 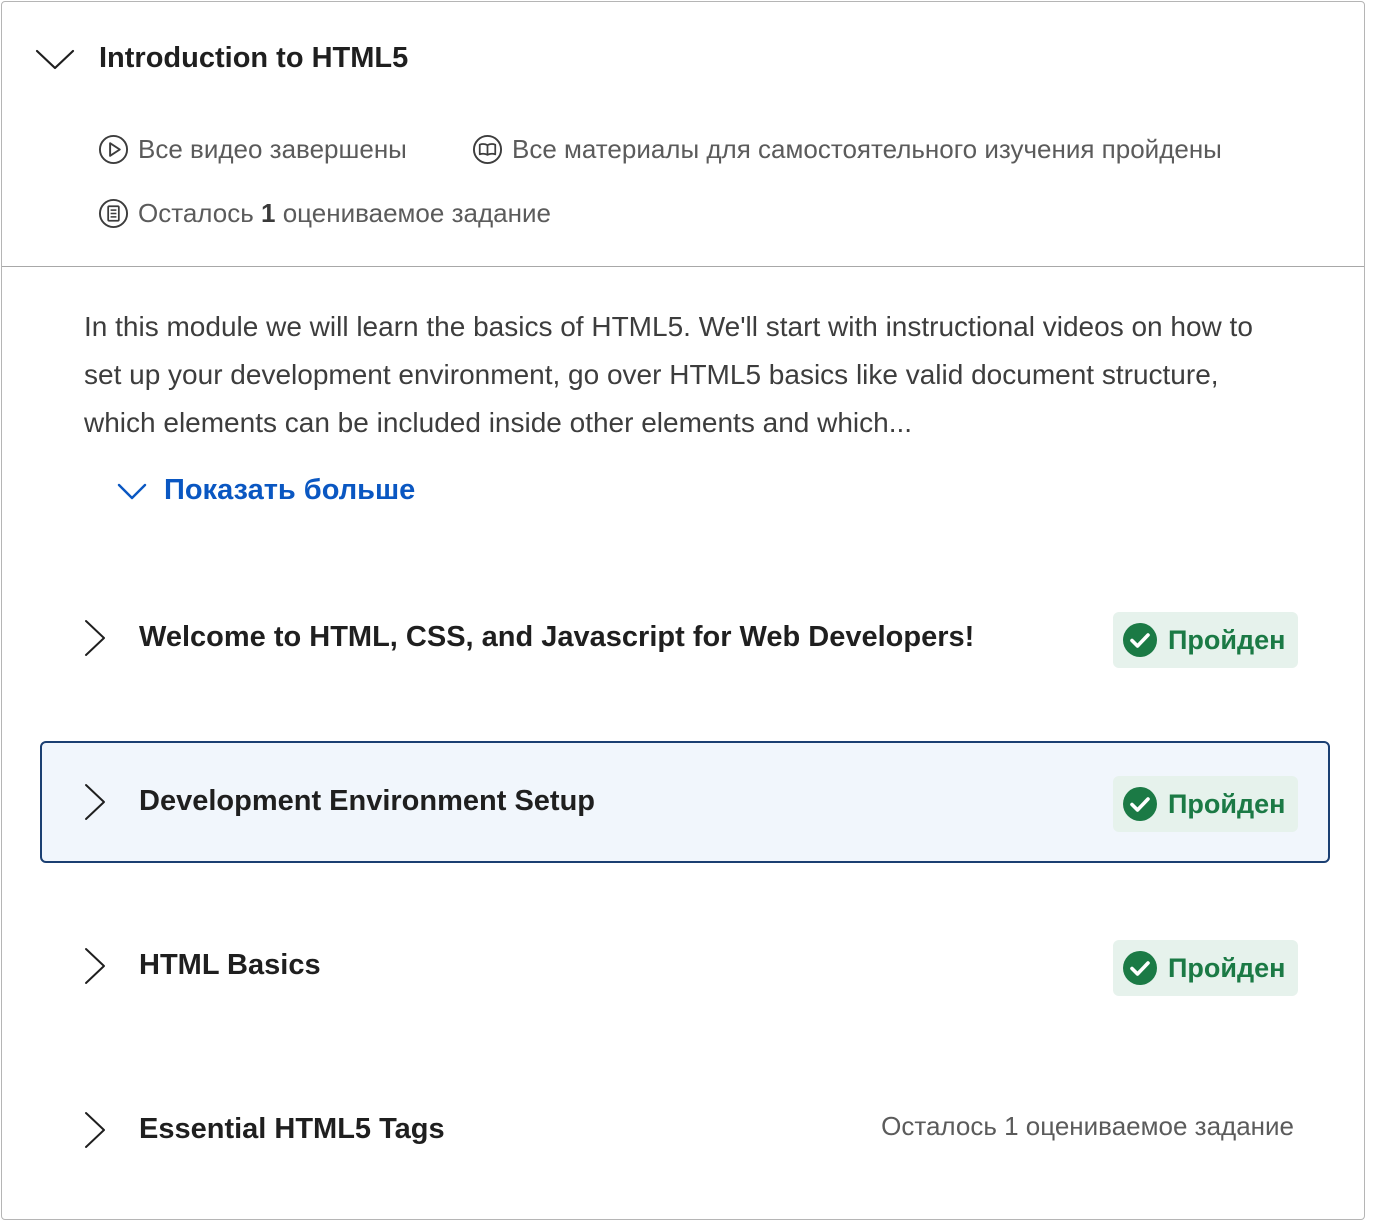 What do you see at coordinates (292, 1129) in the screenshot?
I see `lesson-title: Essential HTML5 Tags` at bounding box center [292, 1129].